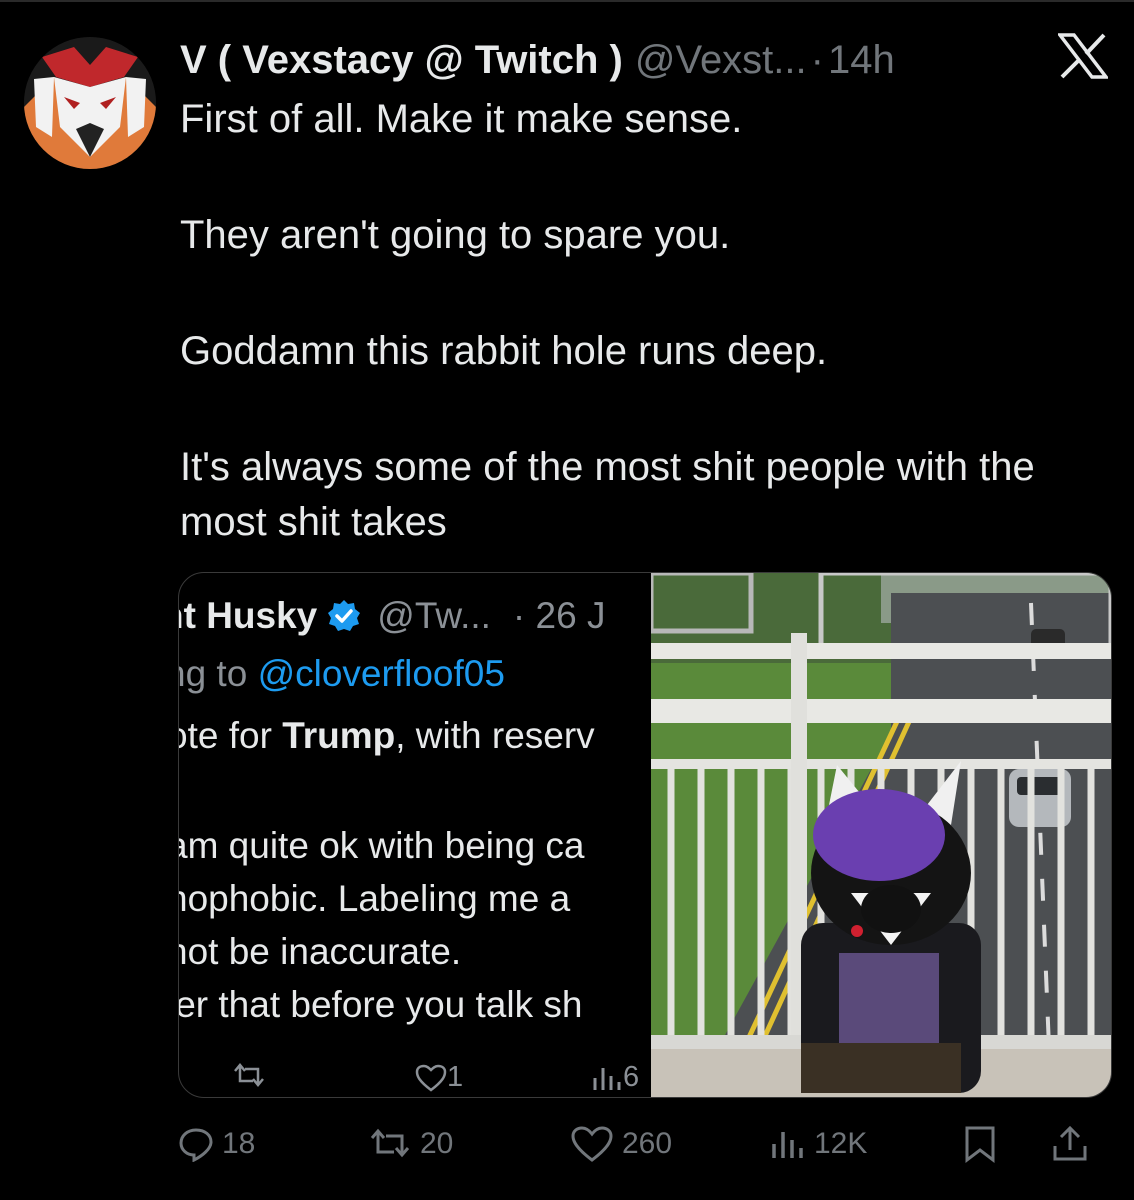 This screenshot has height=1200, width=1134. What do you see at coordinates (980, 1145) in the screenshot?
I see `bookmark-icon` at bounding box center [980, 1145].